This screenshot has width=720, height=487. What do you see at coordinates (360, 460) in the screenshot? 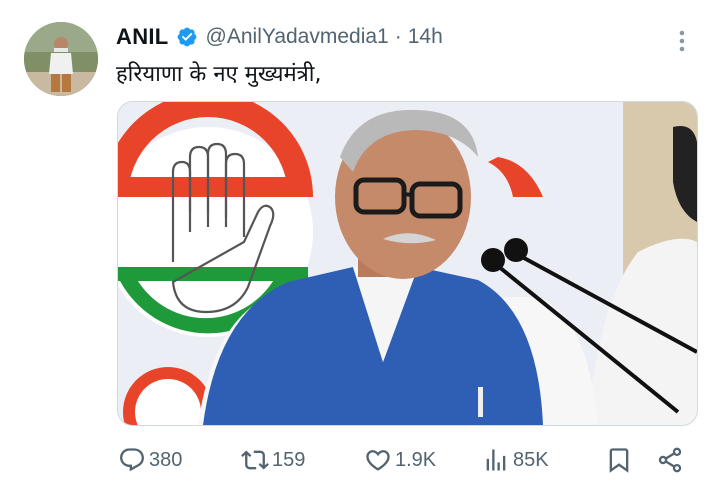
I see `tweet-action-bar: 380 159 1.9K 85K` at bounding box center [360, 460].